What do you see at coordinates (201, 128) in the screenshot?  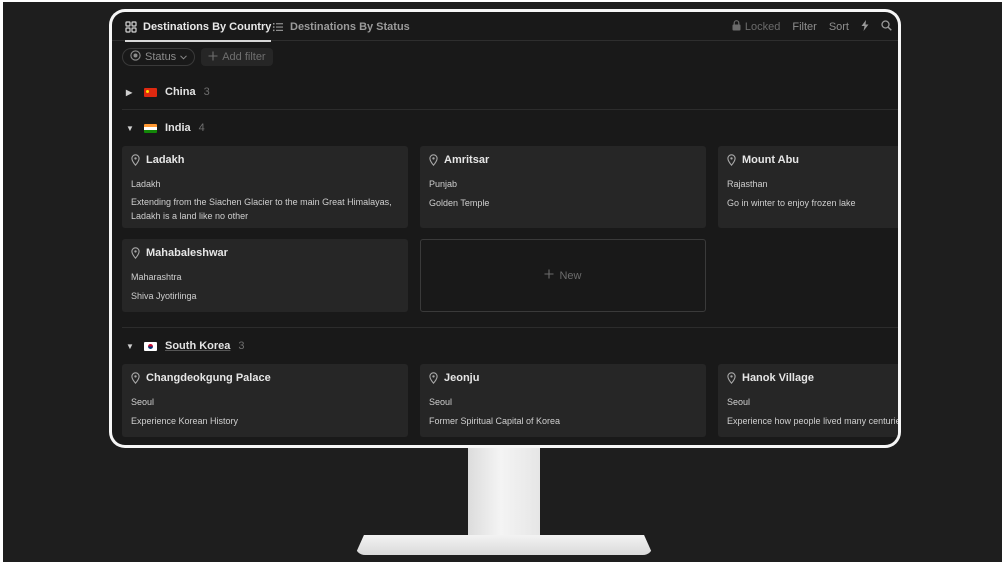 I see `group-count: 4` at bounding box center [201, 128].